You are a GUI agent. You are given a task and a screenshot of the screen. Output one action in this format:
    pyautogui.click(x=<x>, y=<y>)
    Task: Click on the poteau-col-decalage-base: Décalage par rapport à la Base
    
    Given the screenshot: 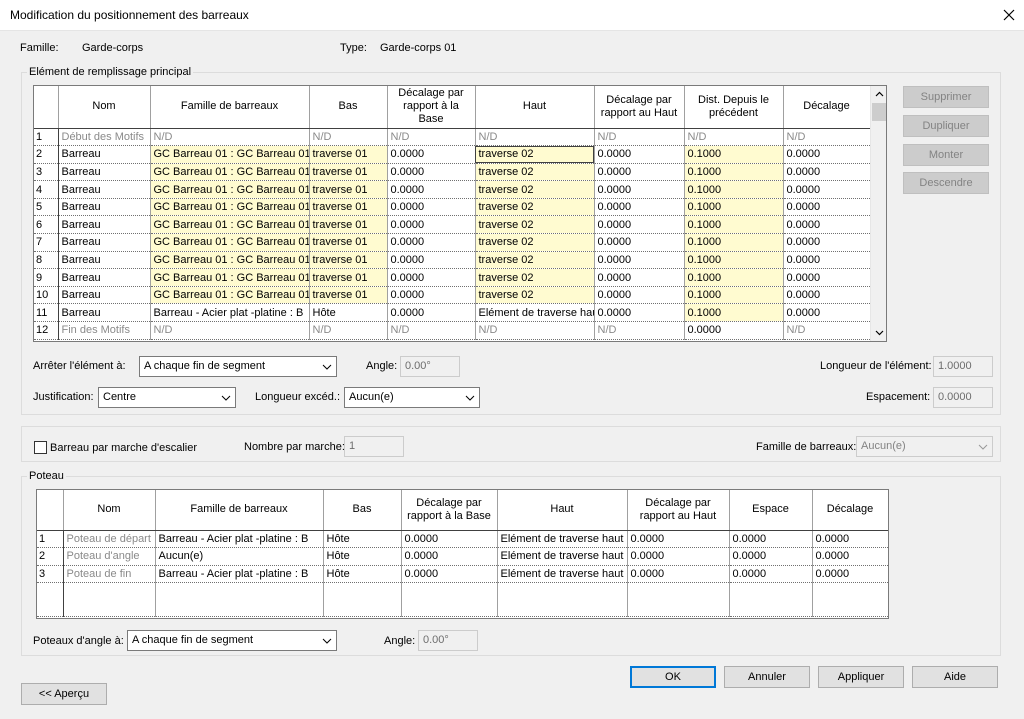 What is the action you would take?
    pyautogui.click(x=449, y=510)
    